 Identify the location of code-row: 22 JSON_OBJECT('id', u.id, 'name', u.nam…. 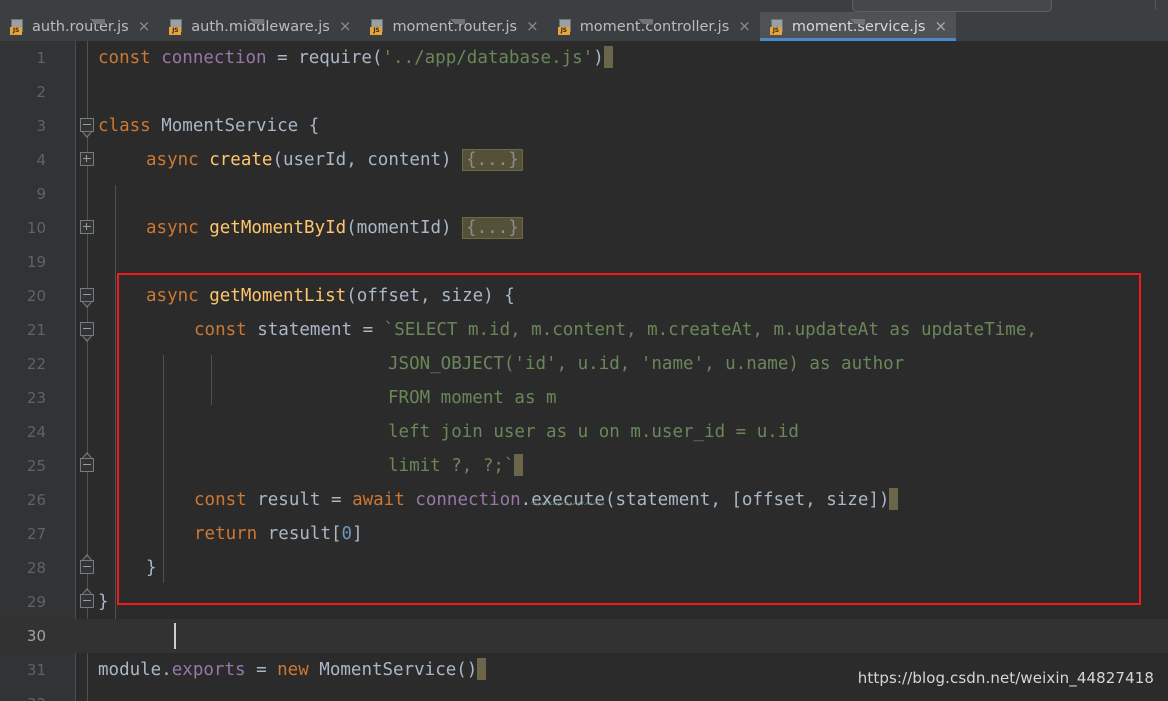
(584, 364).